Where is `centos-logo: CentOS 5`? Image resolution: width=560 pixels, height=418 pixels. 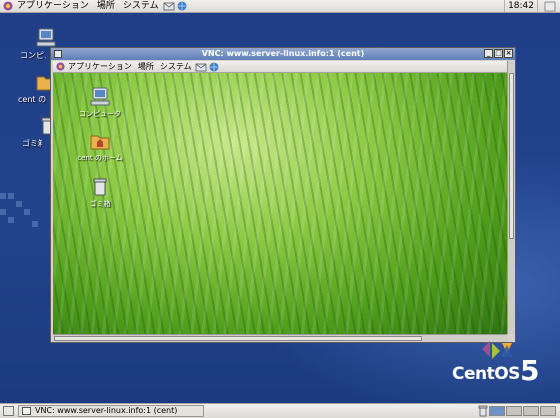 centos-logo: CentOS 5 is located at coordinates (495, 370).